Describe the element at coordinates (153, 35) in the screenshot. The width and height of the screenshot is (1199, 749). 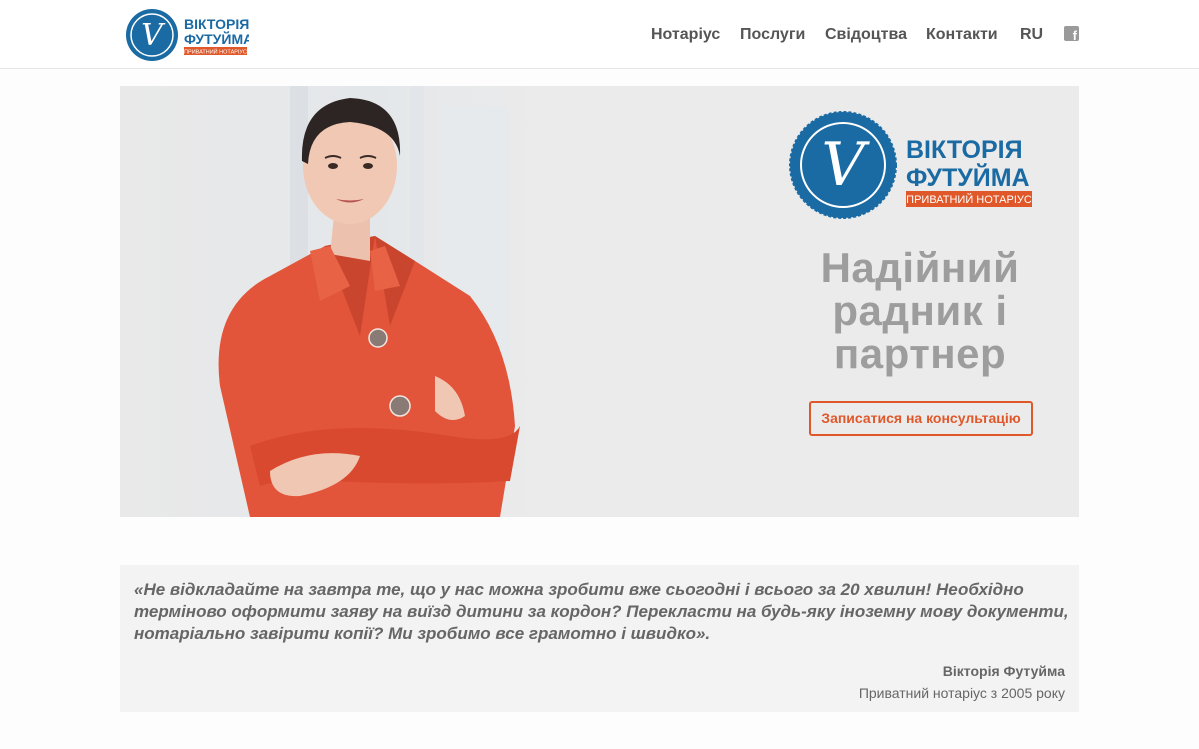
I see `logo-monogram: V` at that location.